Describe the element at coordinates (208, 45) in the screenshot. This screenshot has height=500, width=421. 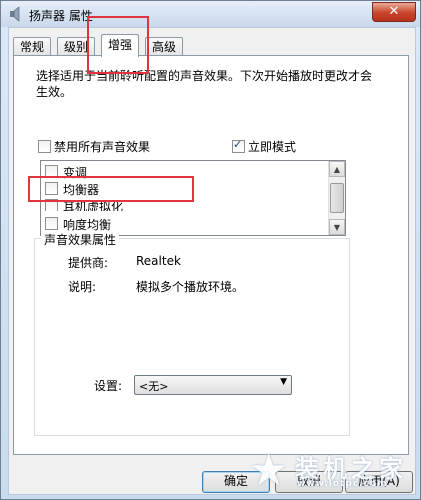
I see `tab-strip: 常规 级别 增强 高级` at that location.